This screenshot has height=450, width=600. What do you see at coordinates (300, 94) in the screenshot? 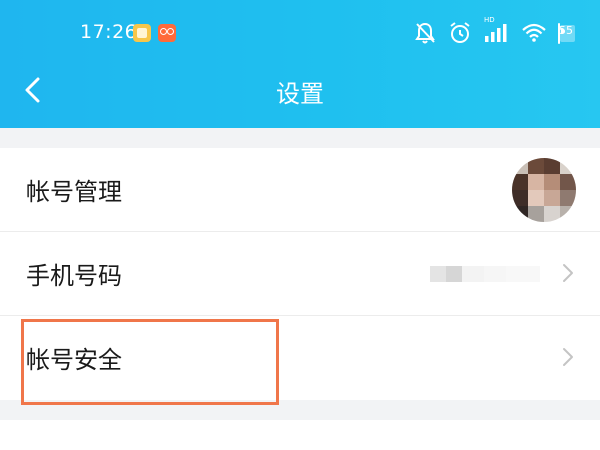
I see `page-title: 设置` at bounding box center [300, 94].